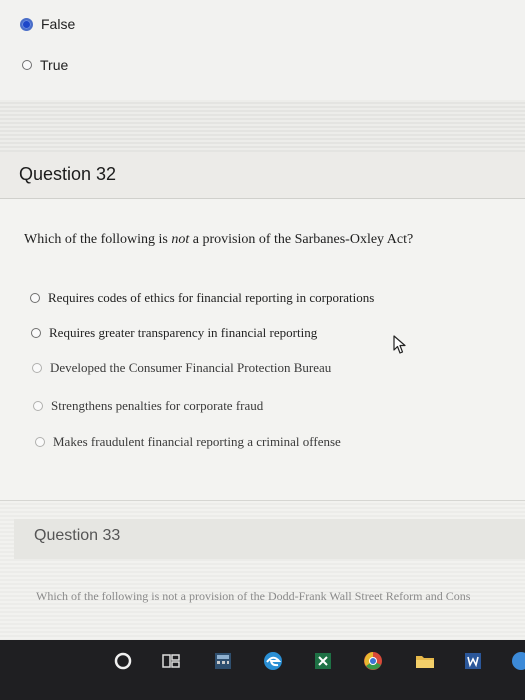 This screenshot has width=525, height=700. Describe the element at coordinates (26, 24) in the screenshot. I see `radio-selected` at that location.